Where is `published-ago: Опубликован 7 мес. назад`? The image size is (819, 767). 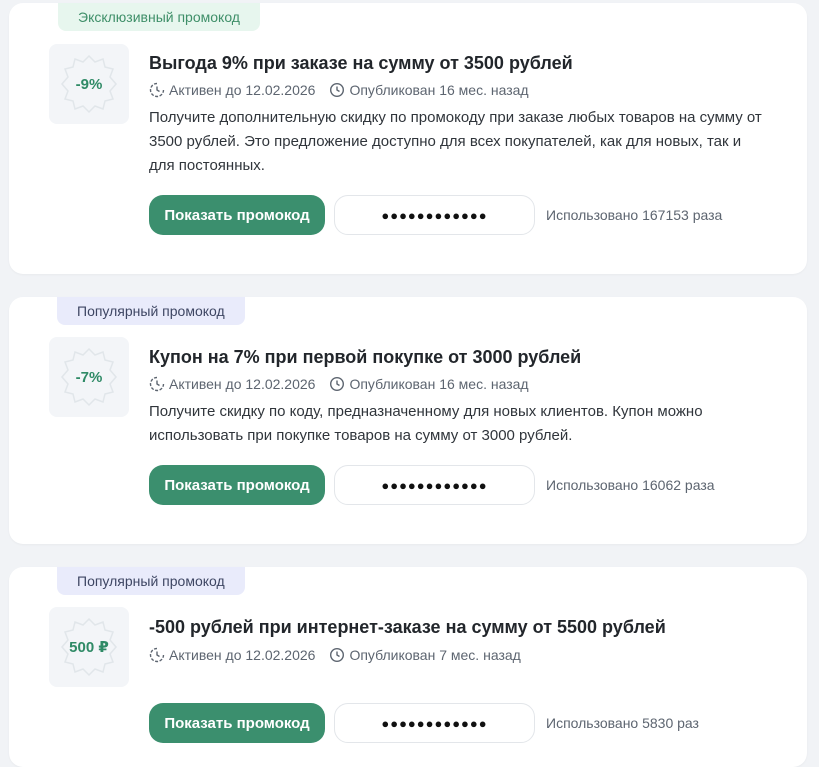 published-ago: Опубликован 7 мес. назад is located at coordinates (435, 655).